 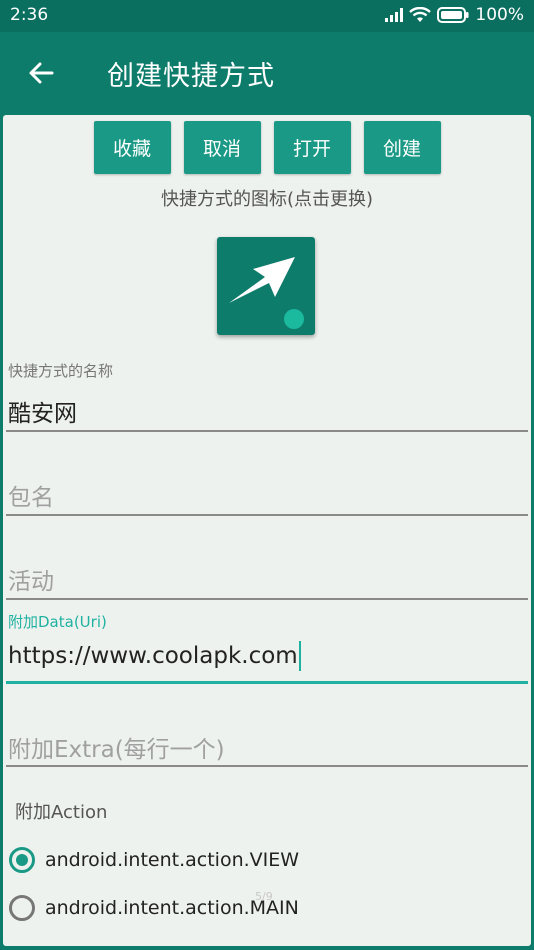 I want to click on text-cursor, so click(x=299, y=656).